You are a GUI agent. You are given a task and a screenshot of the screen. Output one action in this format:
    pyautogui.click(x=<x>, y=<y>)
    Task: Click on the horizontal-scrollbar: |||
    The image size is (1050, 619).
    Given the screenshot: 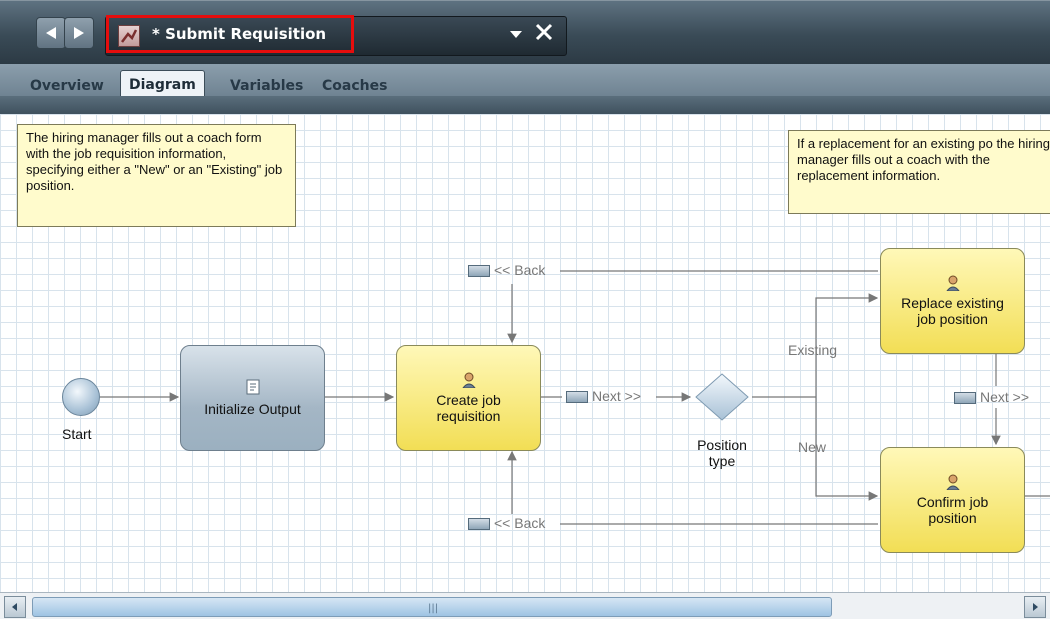 What is the action you would take?
    pyautogui.click(x=525, y=605)
    